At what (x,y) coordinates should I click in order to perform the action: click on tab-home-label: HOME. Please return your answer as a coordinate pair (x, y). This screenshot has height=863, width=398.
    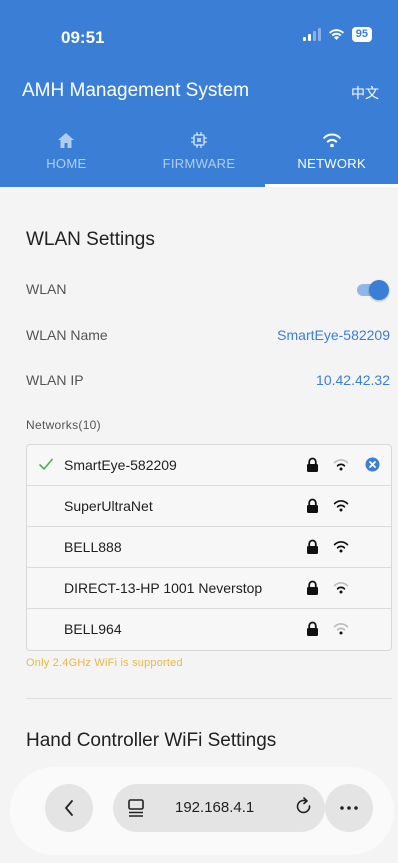
    Looking at the image, I should click on (66, 163).